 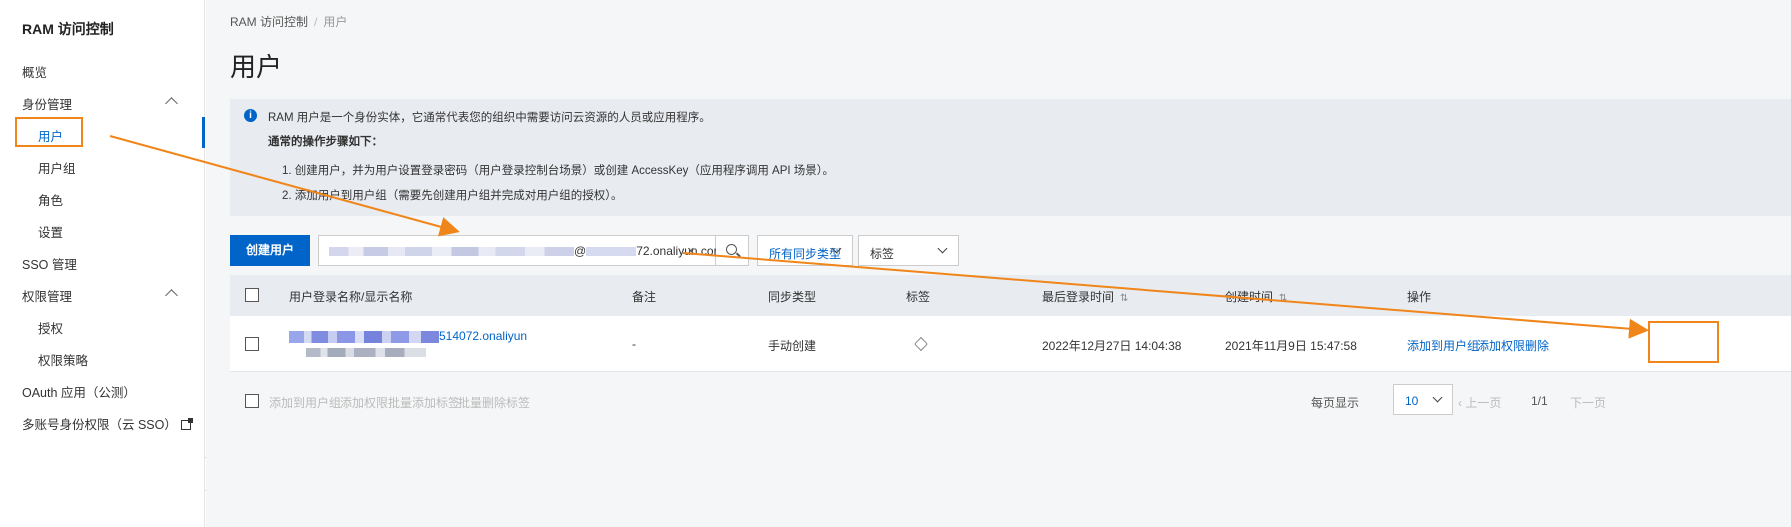 What do you see at coordinates (1443, 345) in the screenshot?
I see `add-to-group-link: 添加到用户组` at bounding box center [1443, 345].